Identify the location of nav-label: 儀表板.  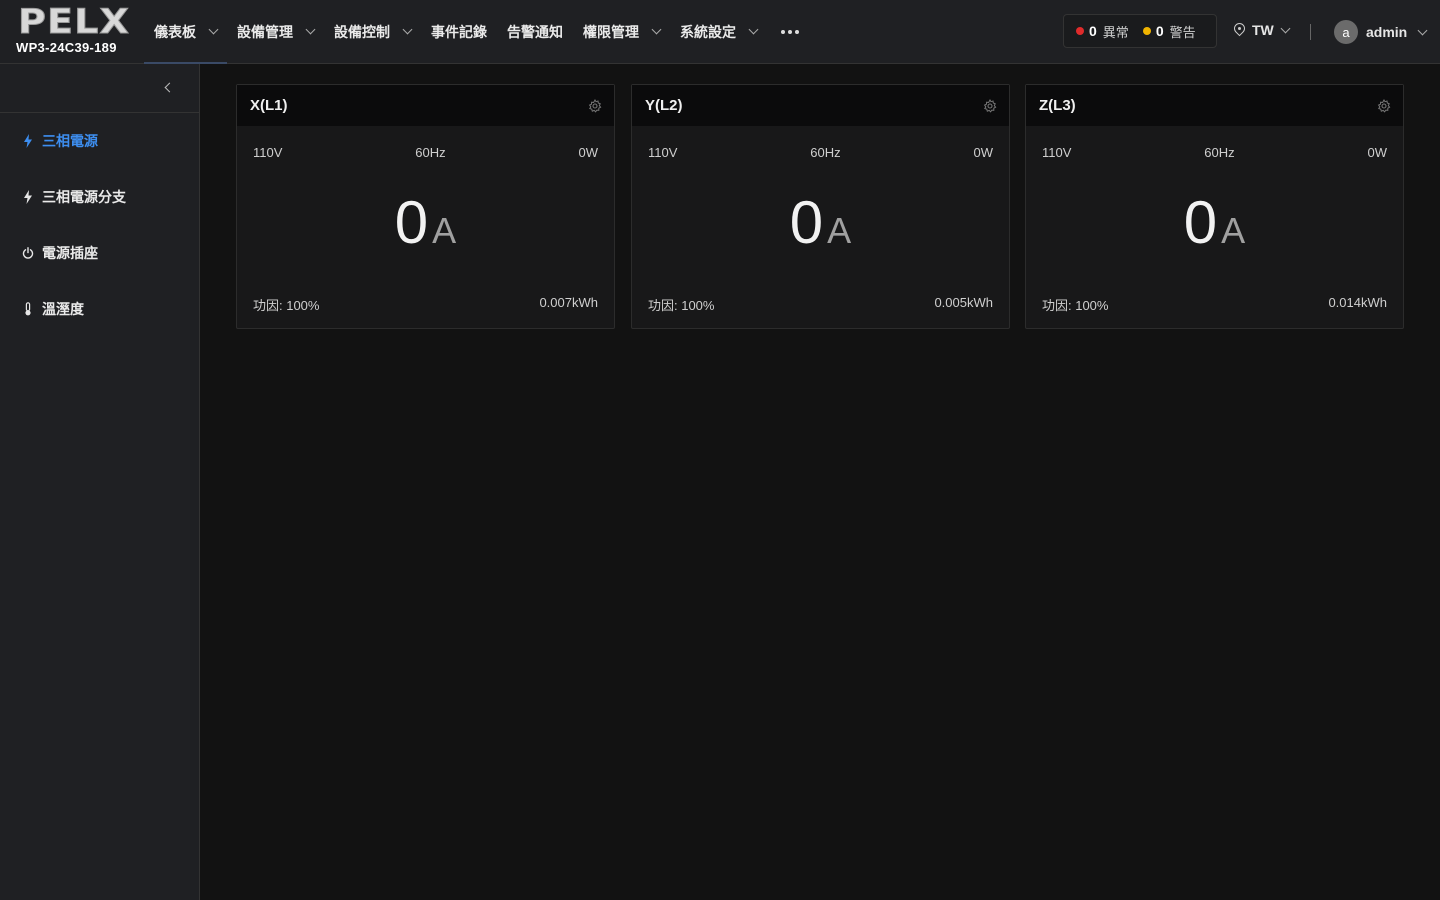
(175, 31).